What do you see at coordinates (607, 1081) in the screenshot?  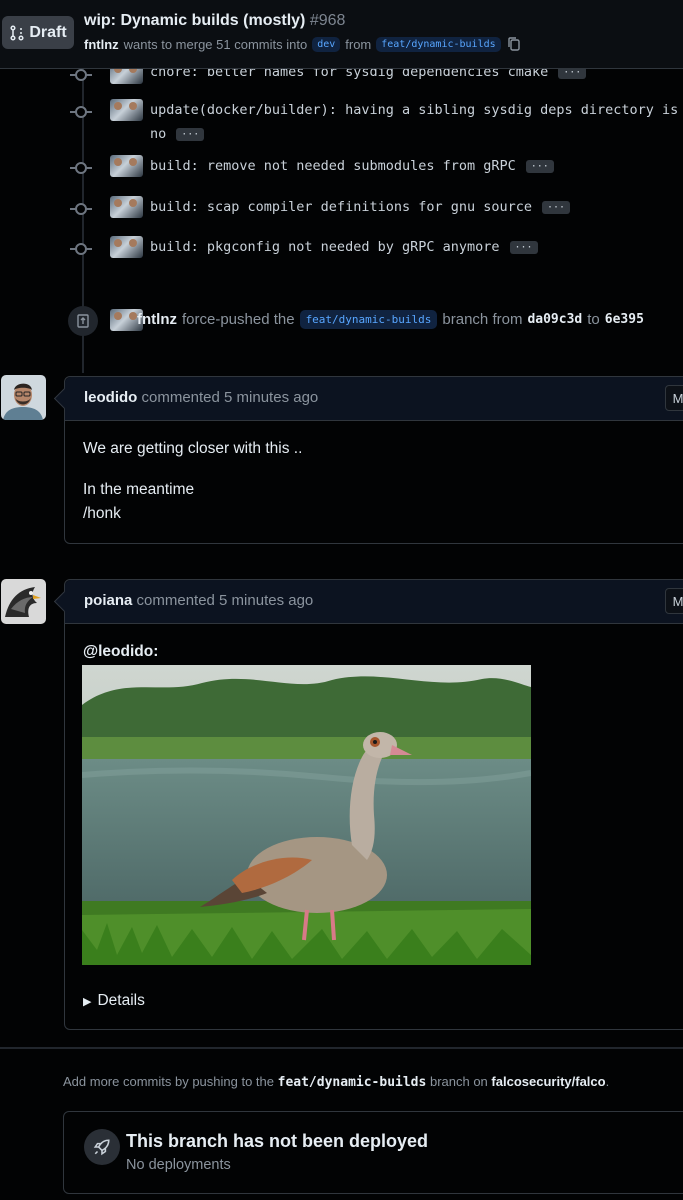 I see `push-hint-suffix: .` at bounding box center [607, 1081].